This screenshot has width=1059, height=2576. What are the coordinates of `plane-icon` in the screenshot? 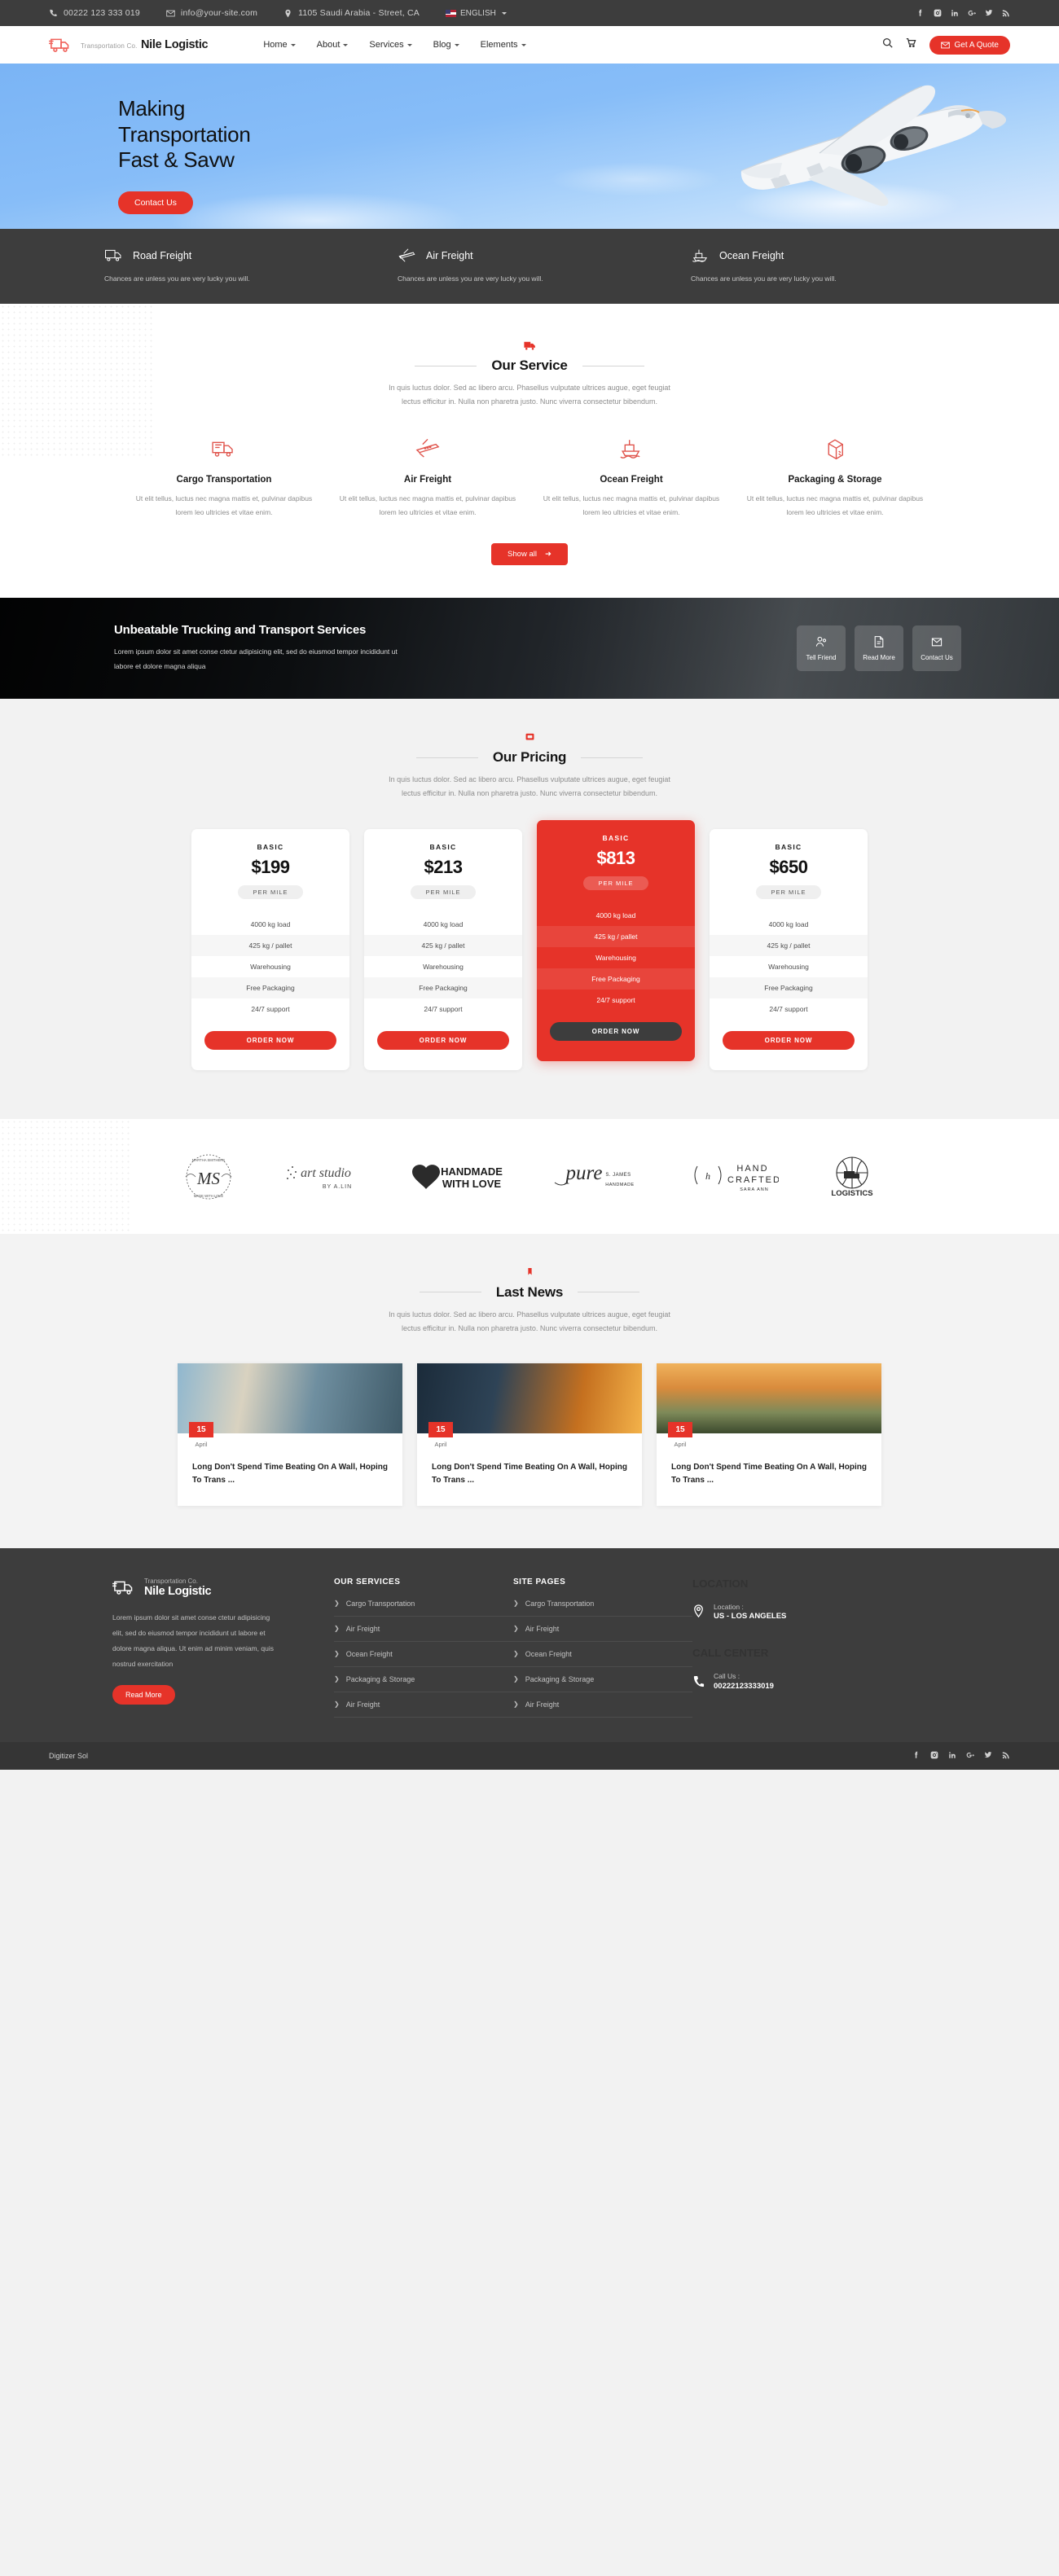 It's located at (428, 451).